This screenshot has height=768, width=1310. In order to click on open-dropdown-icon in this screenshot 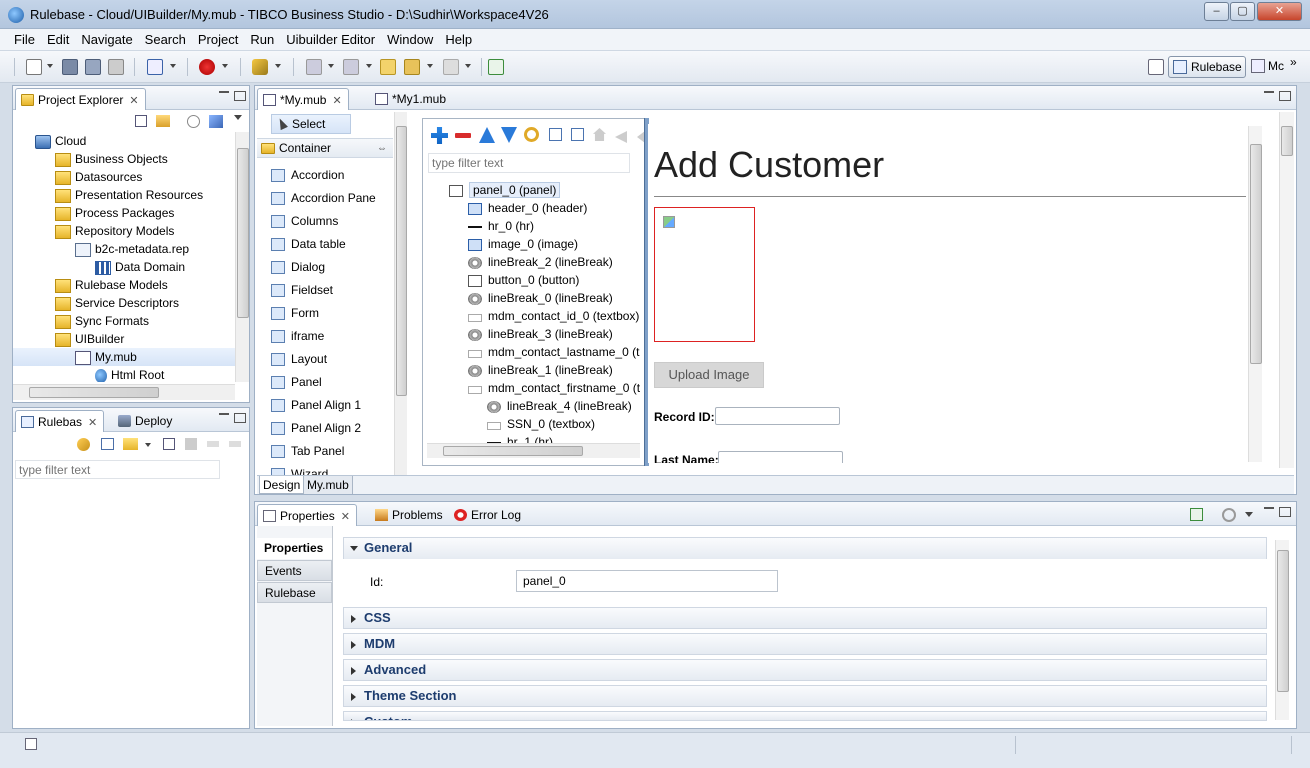, I will do `click(148, 445)`.